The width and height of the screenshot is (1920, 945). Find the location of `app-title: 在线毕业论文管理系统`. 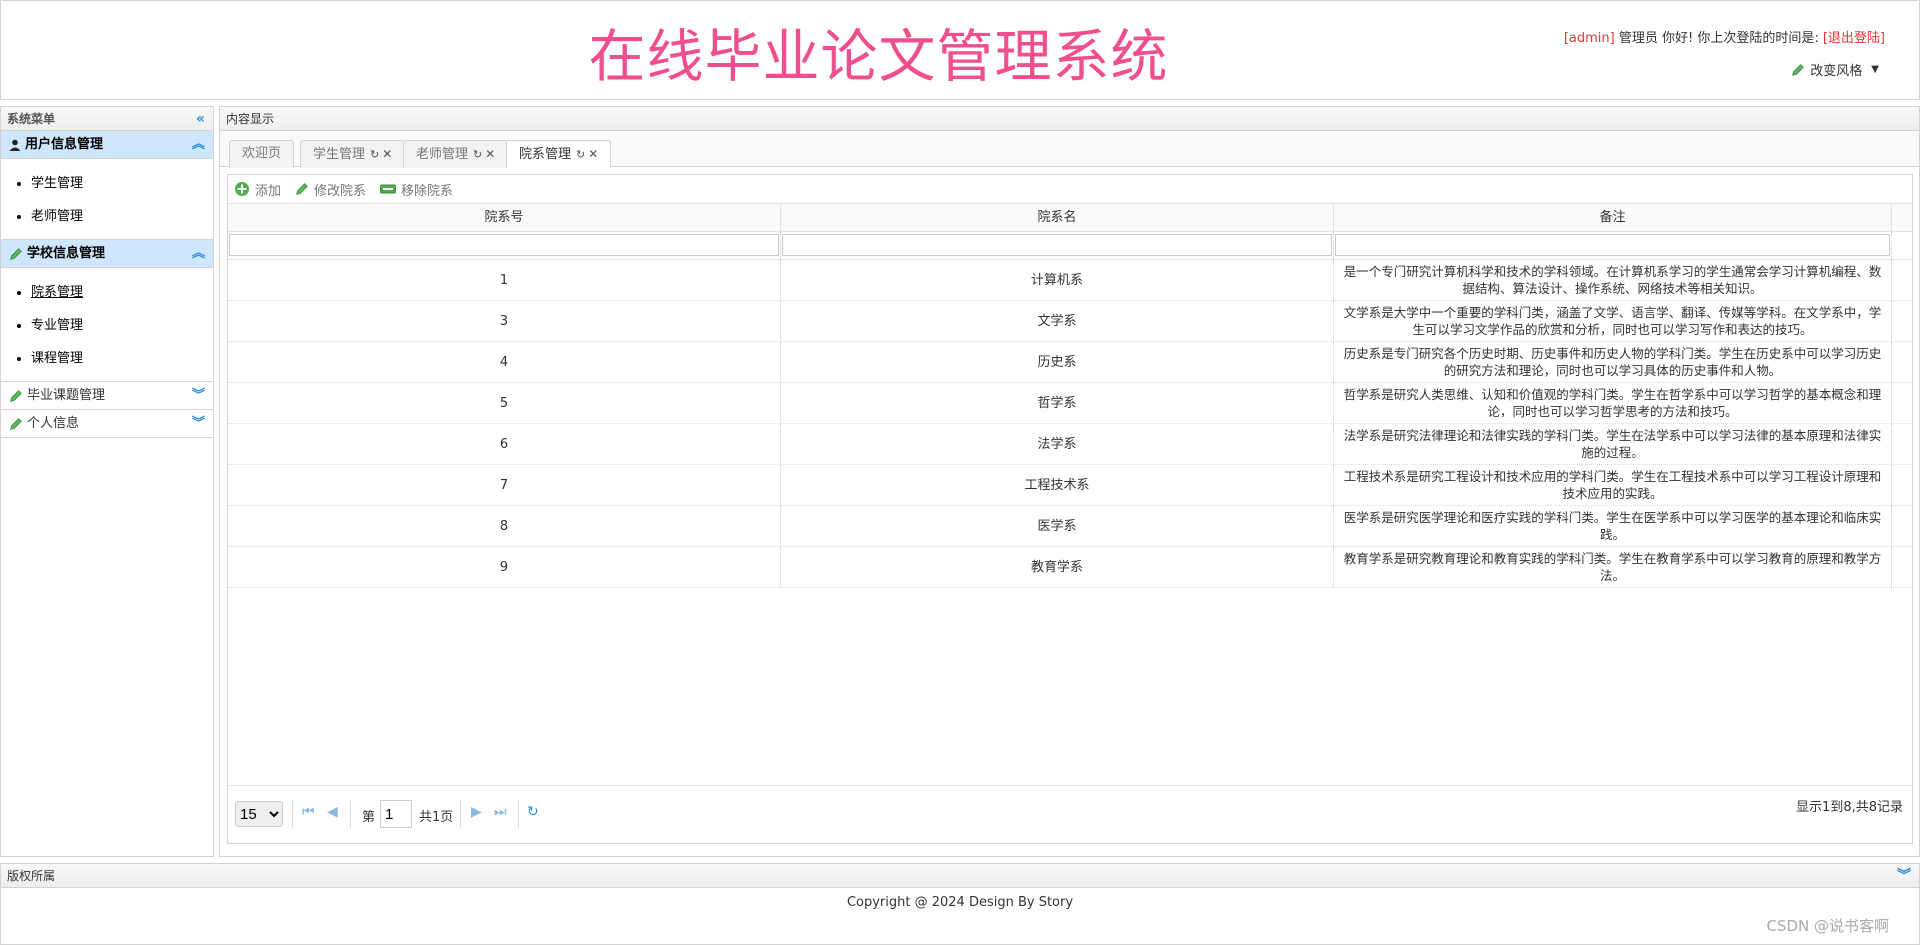

app-title: 在线毕业论文管理系统 is located at coordinates (878, 57).